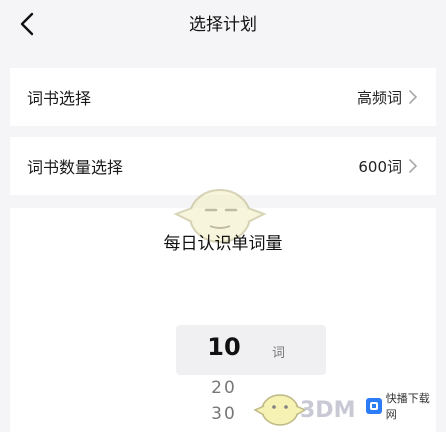 Image resolution: width=446 pixels, height=432 pixels. Describe the element at coordinates (223, 244) in the screenshot. I see `daily-word-title: 每日认识单词量` at that location.